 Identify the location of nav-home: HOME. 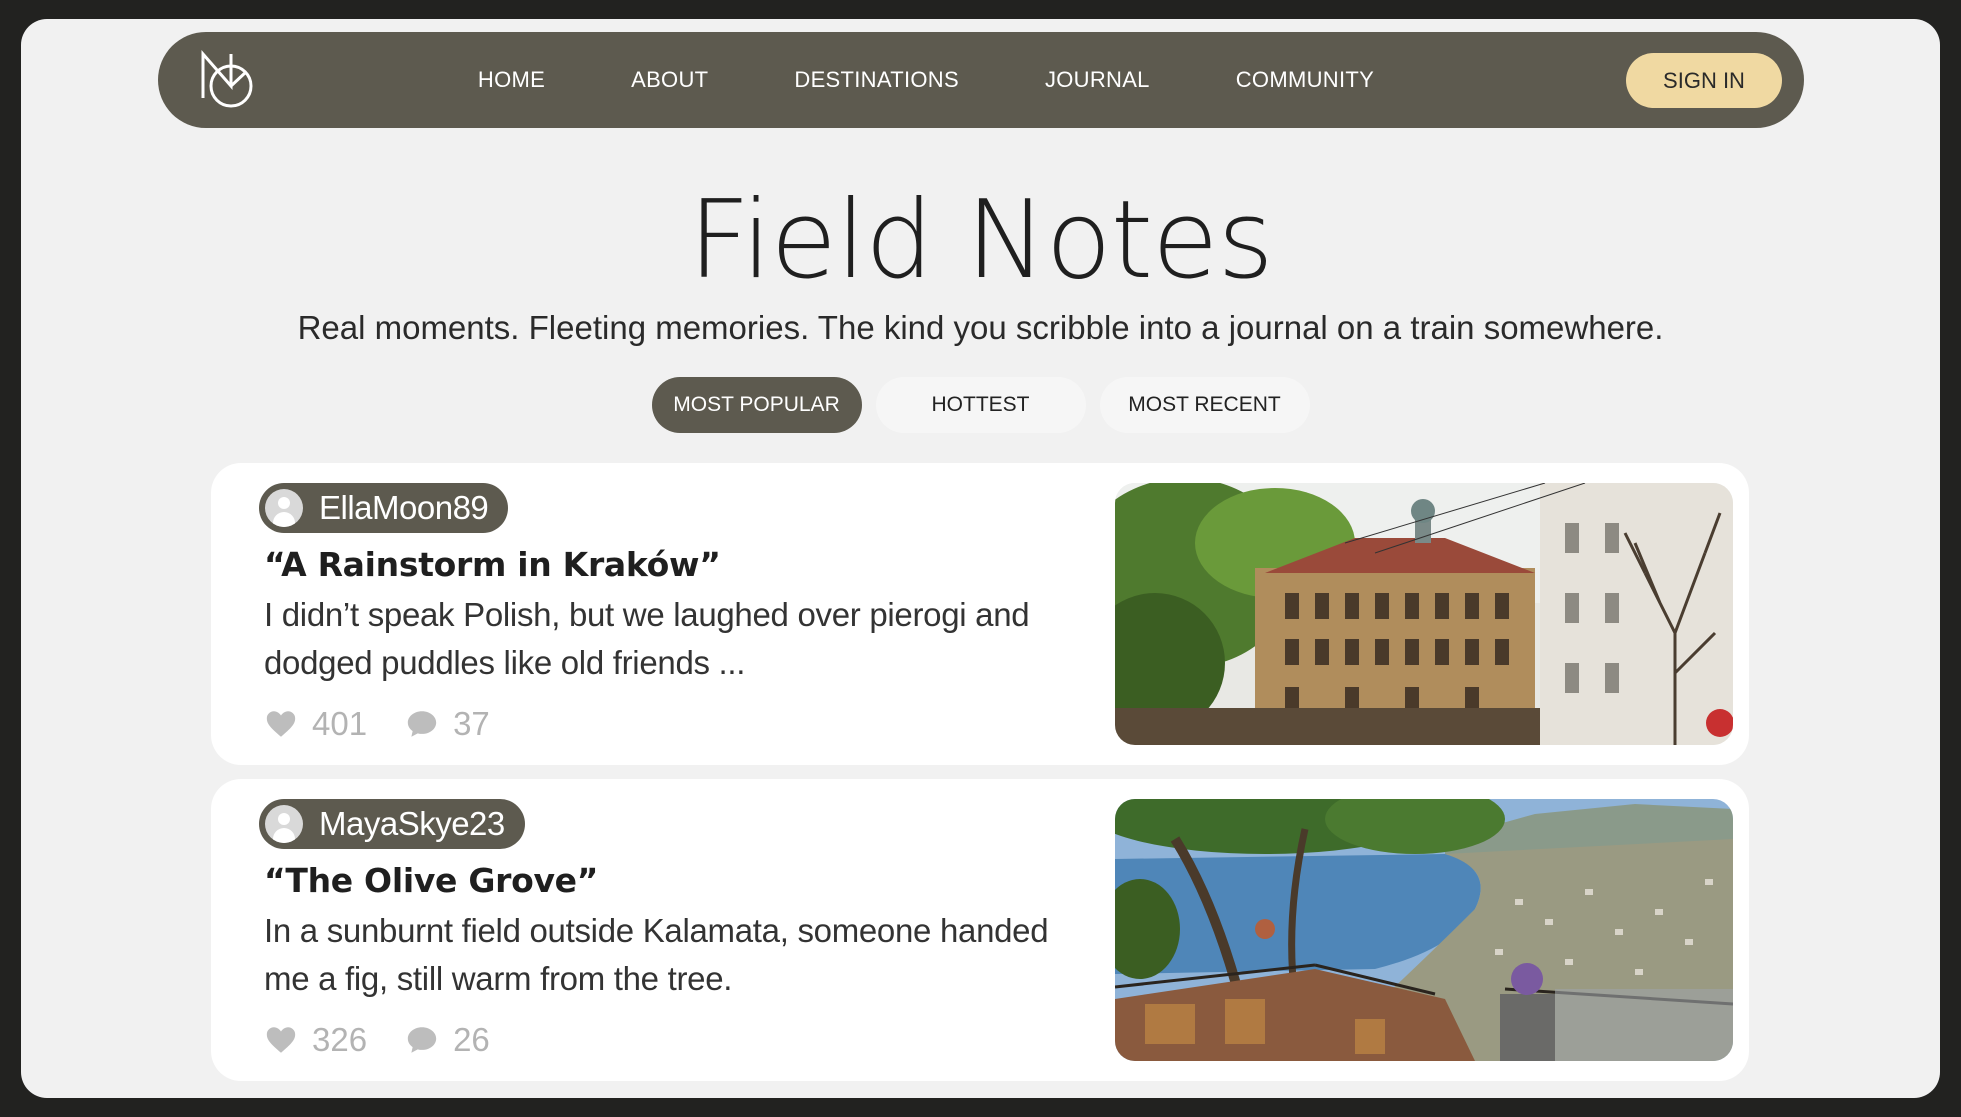
(511, 80).